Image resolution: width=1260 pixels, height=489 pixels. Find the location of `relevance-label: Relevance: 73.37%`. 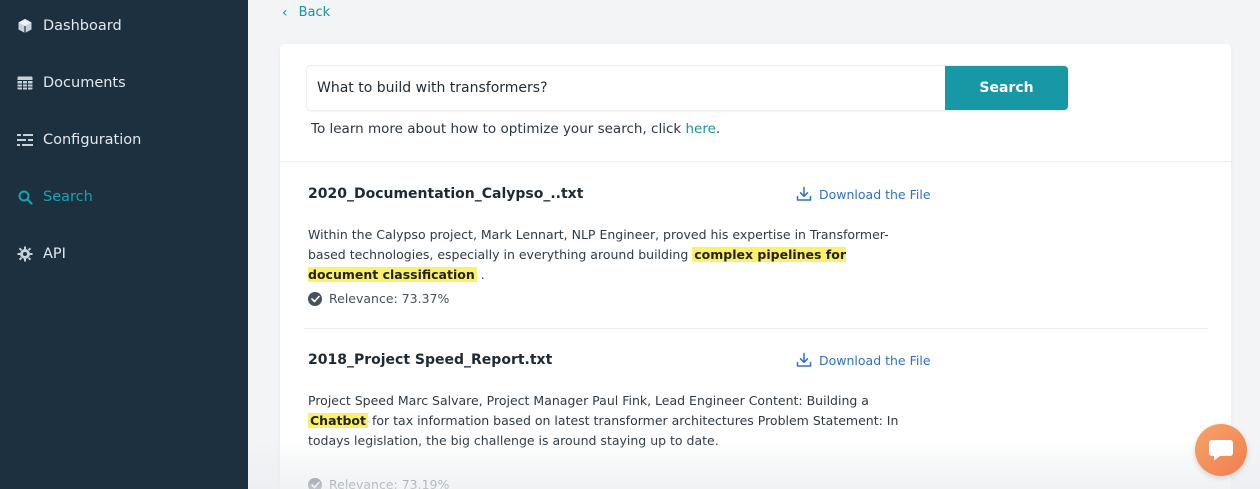

relevance-label: Relevance: 73.37% is located at coordinates (389, 298).